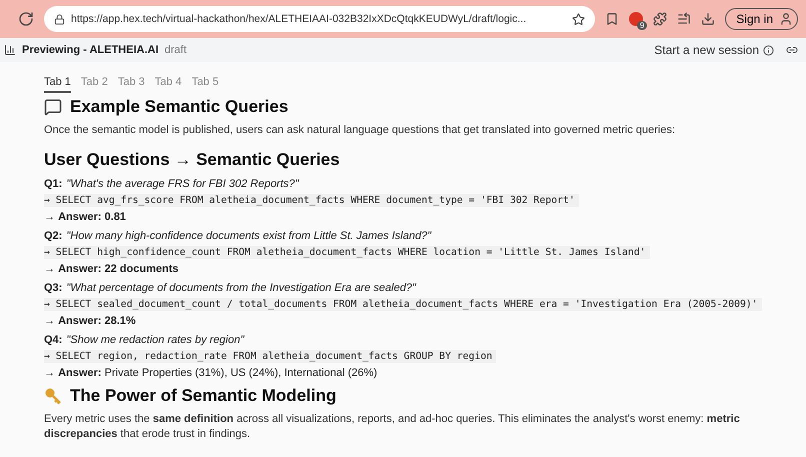 This screenshot has width=806, height=457. Describe the element at coordinates (270, 356) in the screenshot. I see `sql-code: → SELECT region, redaction_rate FROM aletheia_document_facts GROUP BY region` at that location.